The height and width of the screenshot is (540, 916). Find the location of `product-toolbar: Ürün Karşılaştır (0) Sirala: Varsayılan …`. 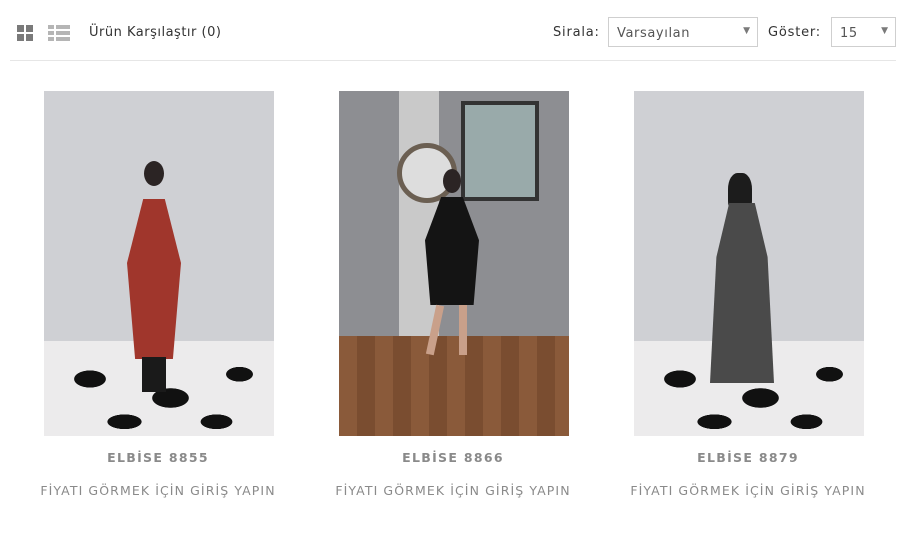

product-toolbar: Ürün Karşılaştır (0) Sirala: Varsayılan … is located at coordinates (453, 30).